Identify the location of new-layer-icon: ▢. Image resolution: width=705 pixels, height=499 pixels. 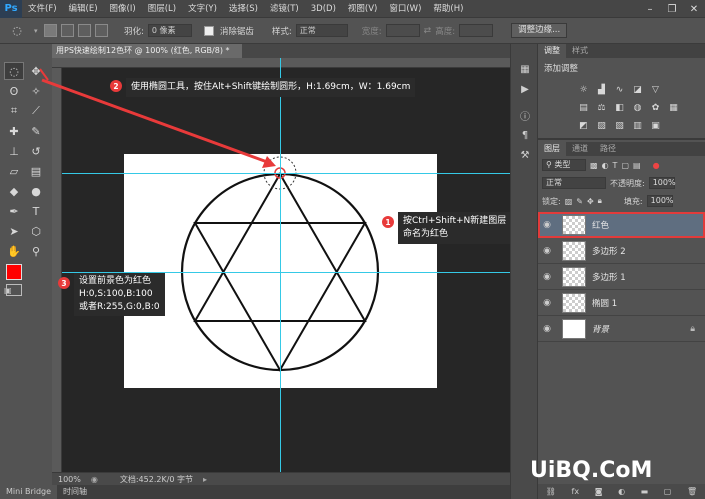
(668, 491).